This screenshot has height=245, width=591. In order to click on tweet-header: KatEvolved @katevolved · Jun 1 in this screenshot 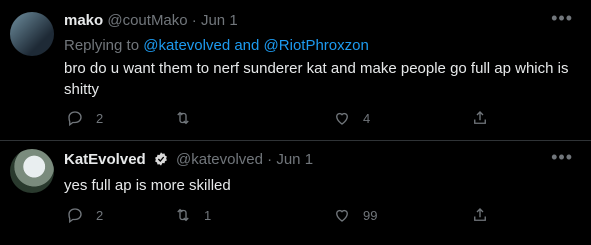, I will do `click(188, 159)`.